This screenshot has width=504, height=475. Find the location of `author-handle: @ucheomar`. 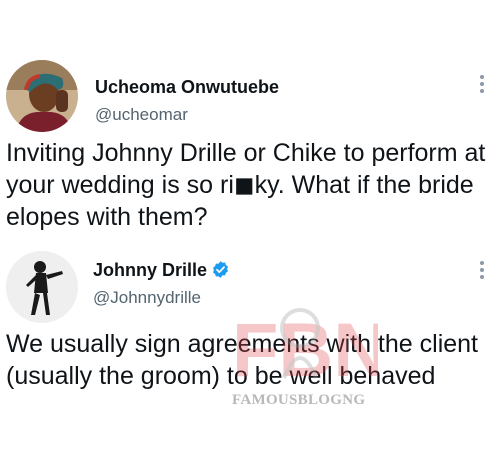

author-handle: @ucheomar is located at coordinates (141, 115).